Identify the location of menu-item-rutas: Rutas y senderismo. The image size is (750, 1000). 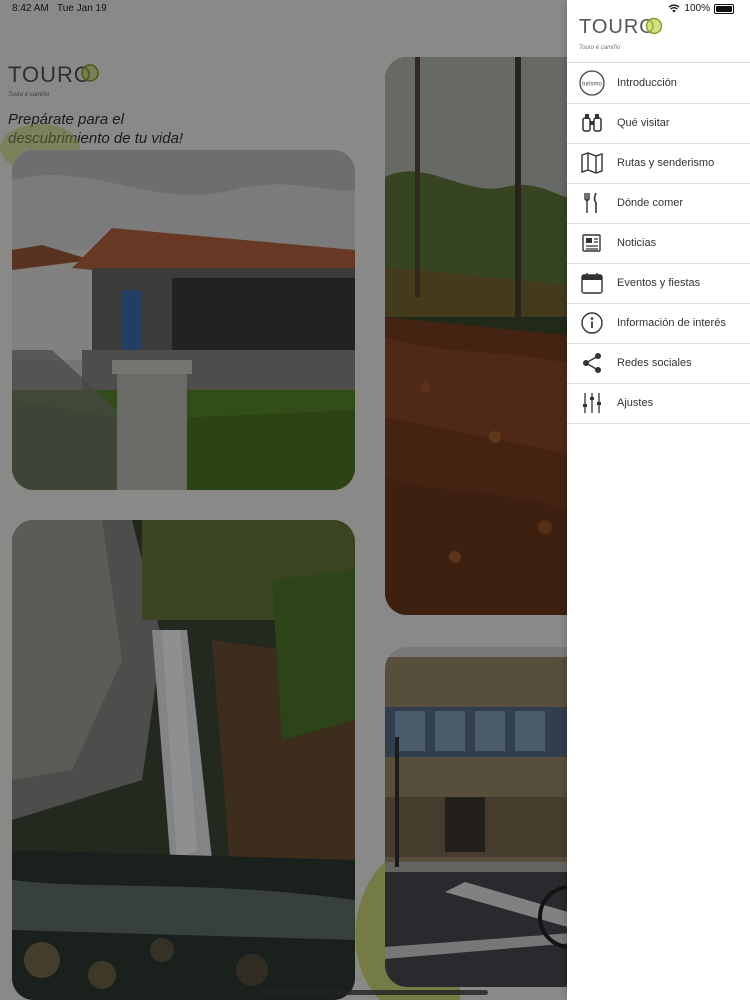
(658, 163).